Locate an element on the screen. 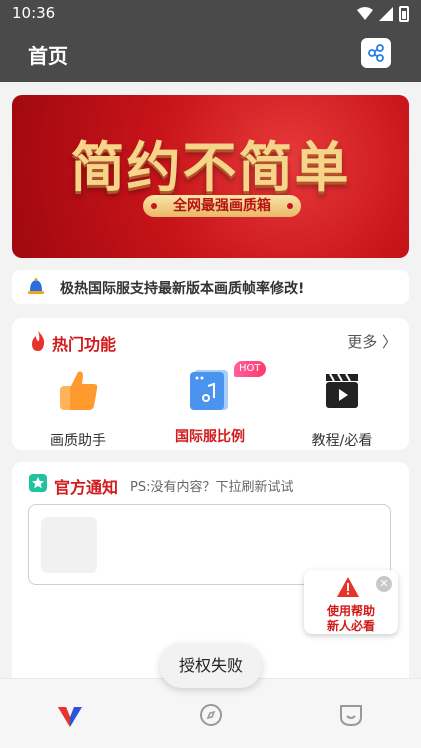 This screenshot has width=421, height=748. wifi-icon is located at coordinates (365, 13).